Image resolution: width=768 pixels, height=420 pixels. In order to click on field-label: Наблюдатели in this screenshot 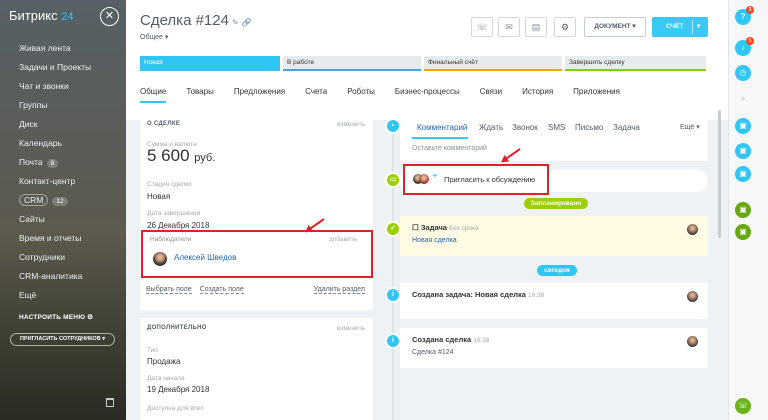, I will do `click(171, 239)`.